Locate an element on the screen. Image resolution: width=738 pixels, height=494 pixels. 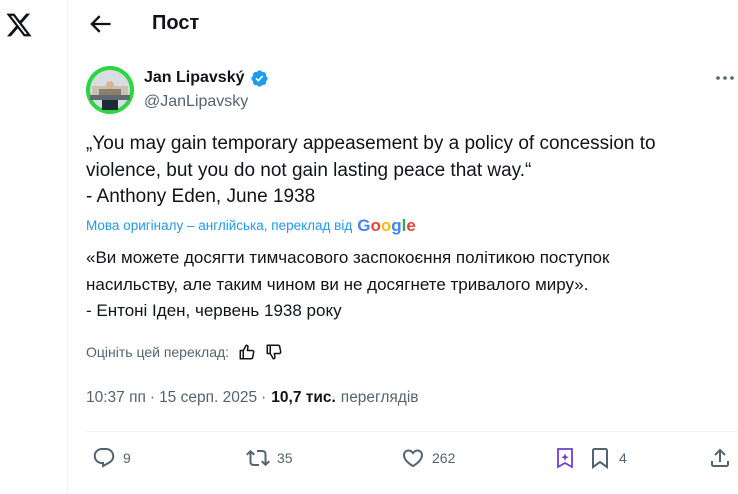
repost-icon is located at coordinates (258, 458).